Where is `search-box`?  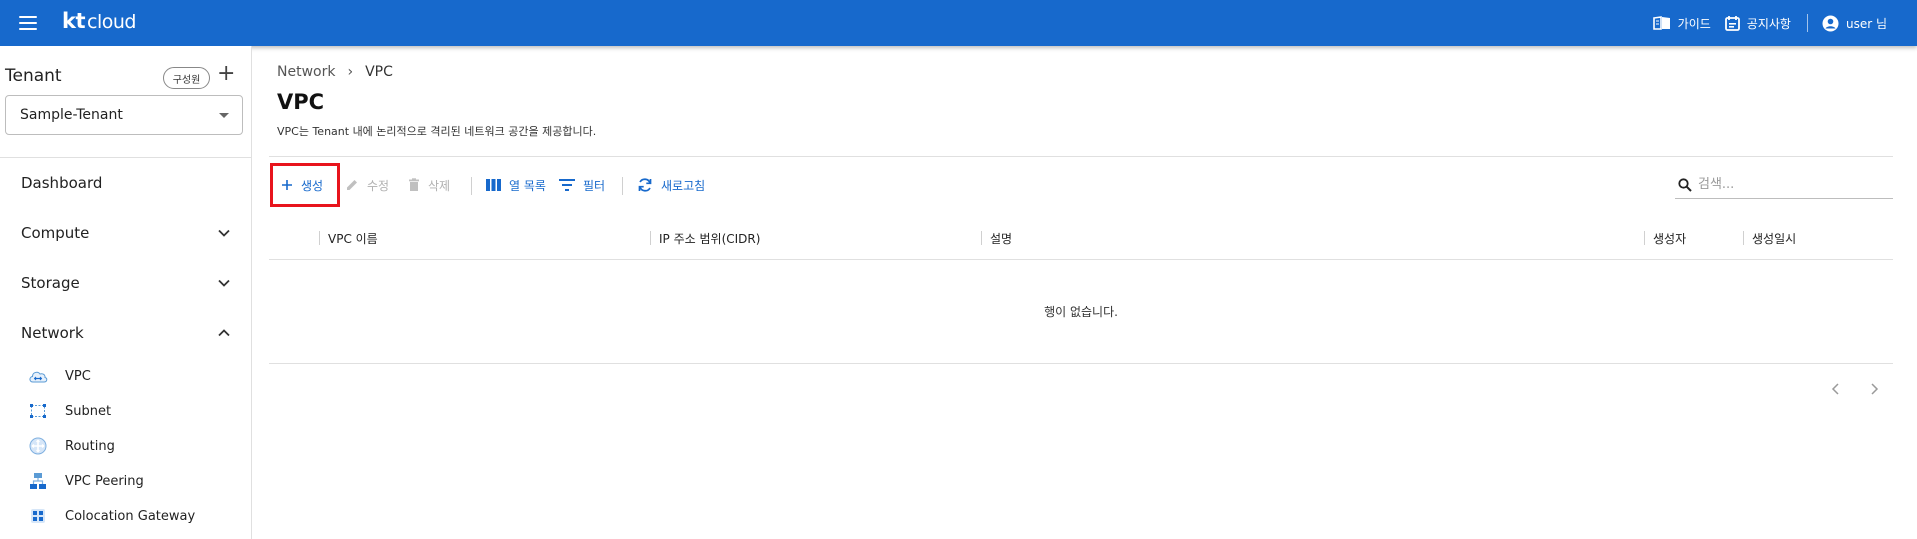 search-box is located at coordinates (1784, 185).